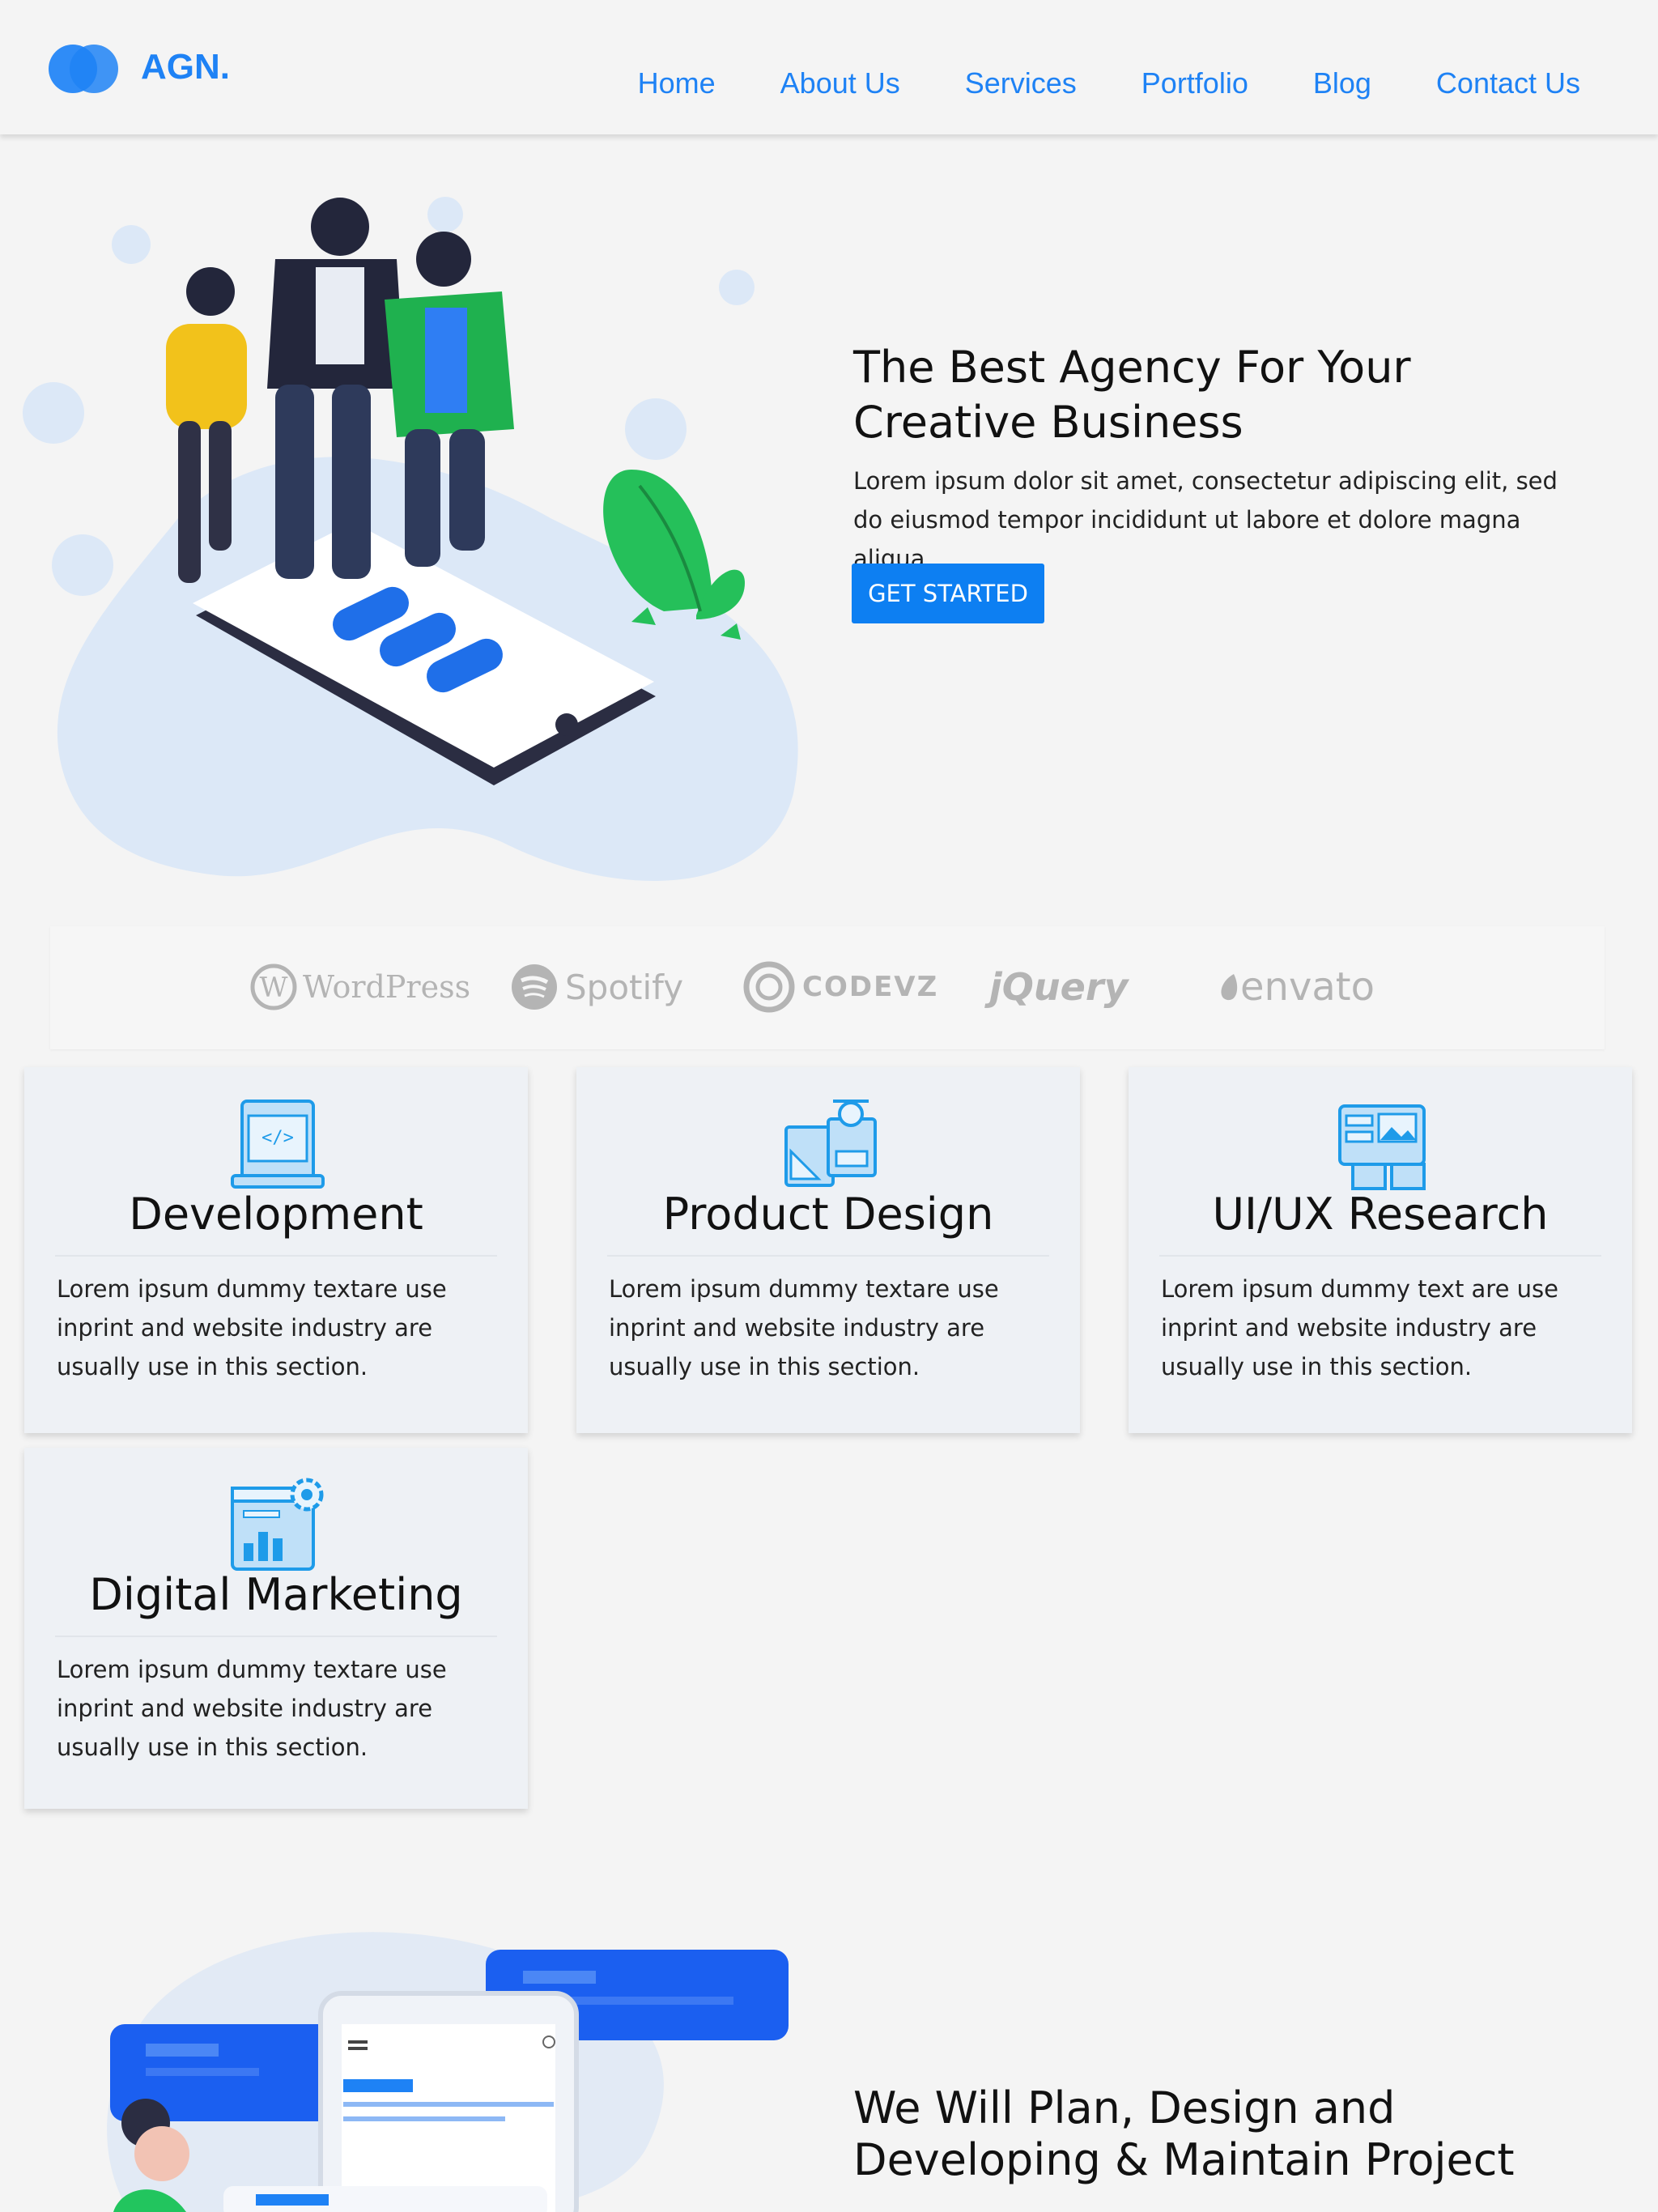  I want to click on layout-research-icon, so click(1382, 1147).